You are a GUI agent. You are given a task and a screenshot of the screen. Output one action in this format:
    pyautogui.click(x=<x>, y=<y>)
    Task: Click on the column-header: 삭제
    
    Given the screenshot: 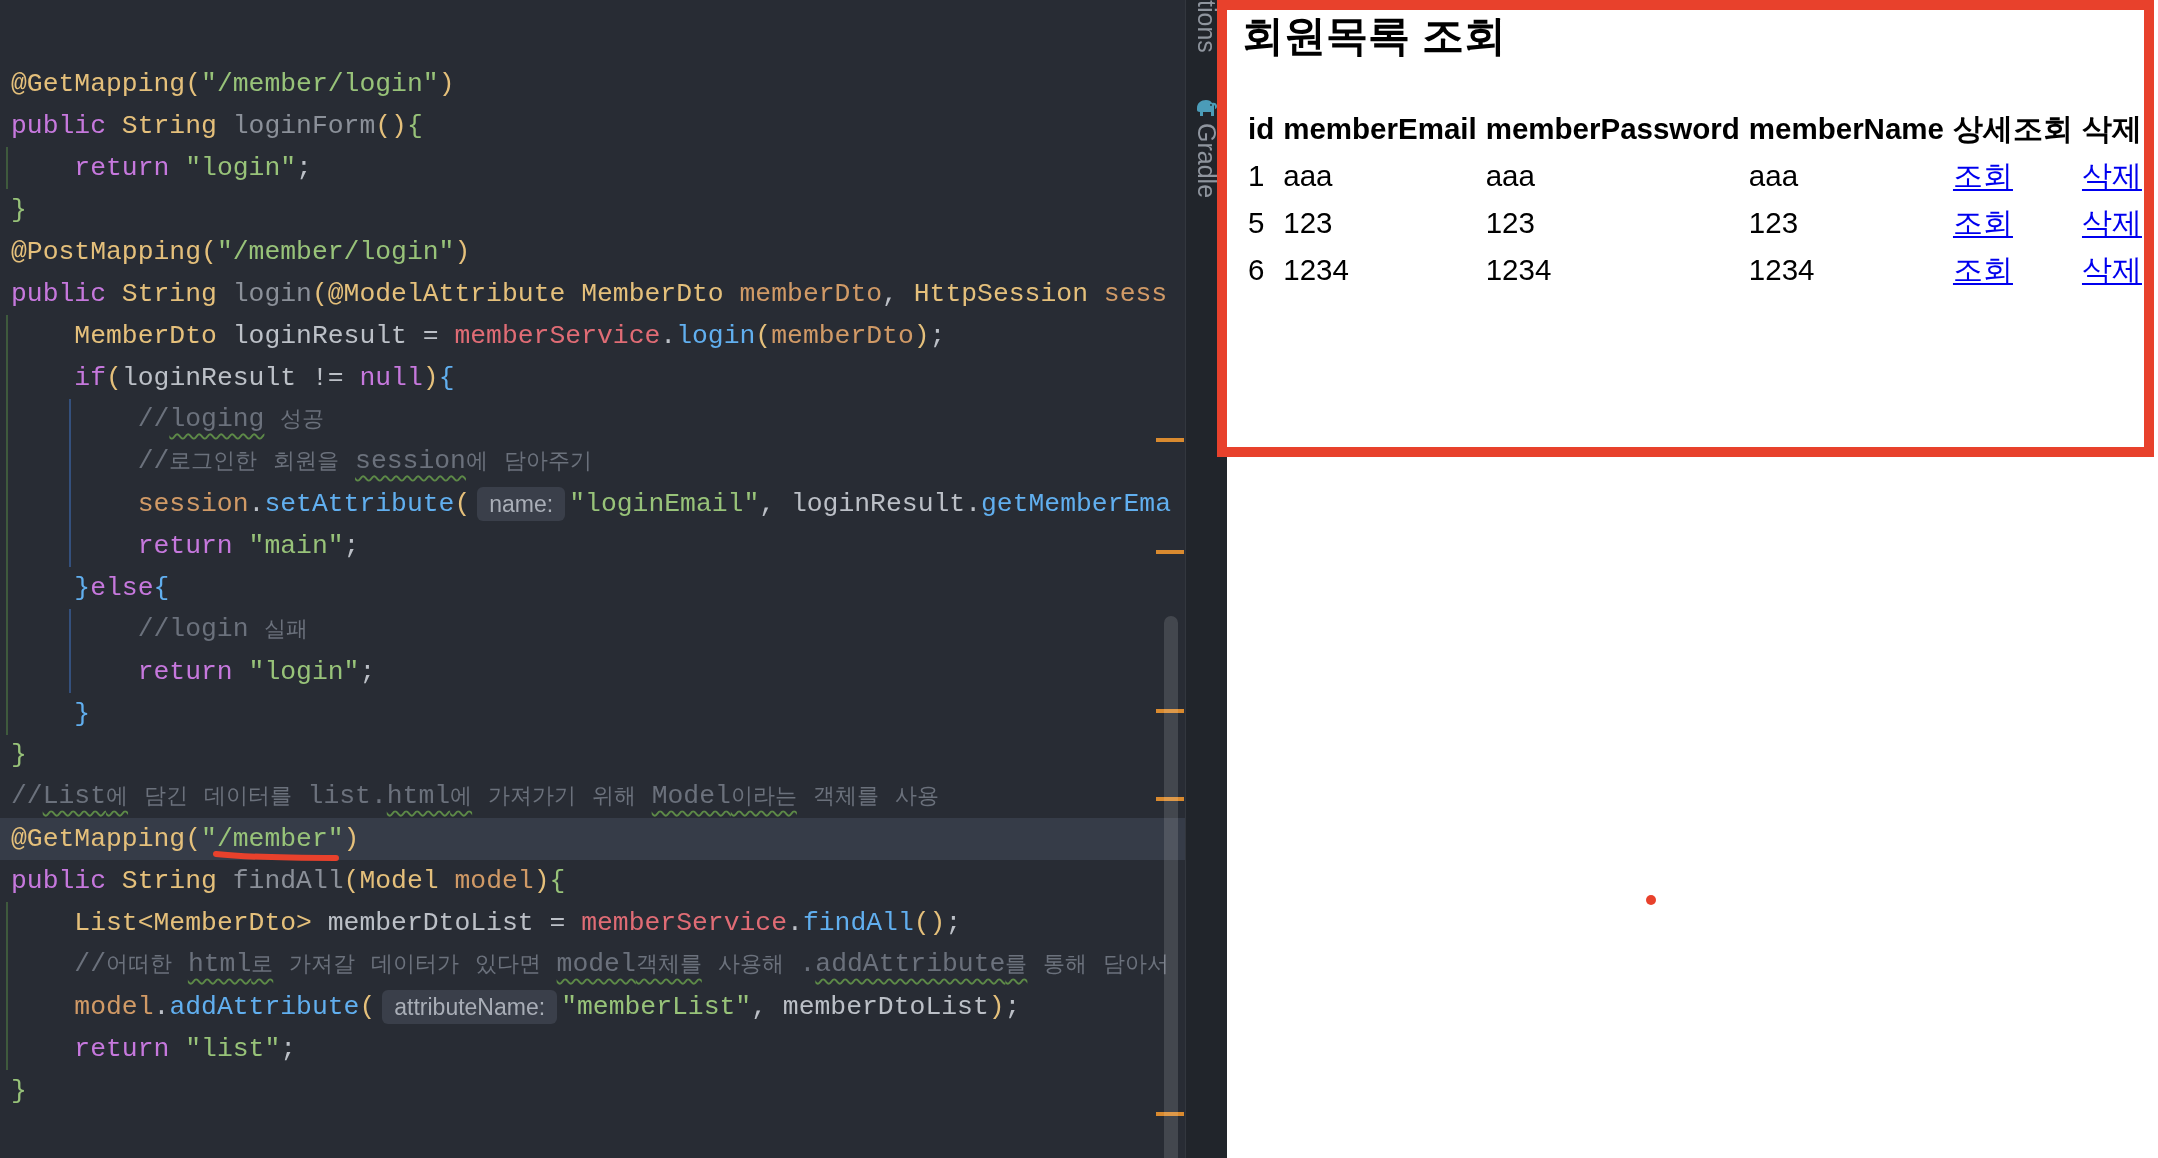 What is the action you would take?
    pyautogui.click(x=2111, y=129)
    